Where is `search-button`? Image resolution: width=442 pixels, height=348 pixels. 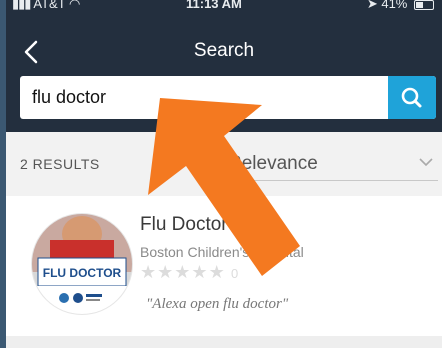 search-button is located at coordinates (412, 97).